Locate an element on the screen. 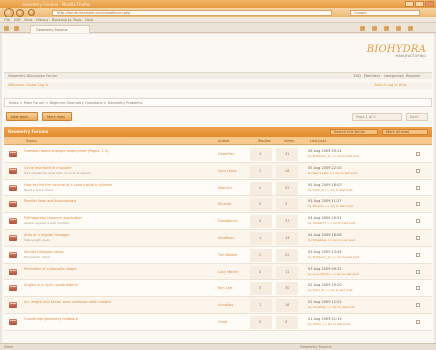  menu-edit: Edit is located at coordinates (17, 20).